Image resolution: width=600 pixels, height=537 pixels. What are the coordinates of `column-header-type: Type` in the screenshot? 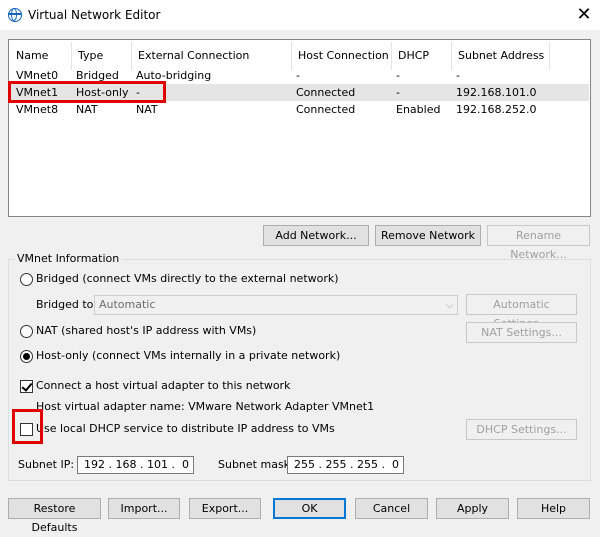 It's located at (102, 56).